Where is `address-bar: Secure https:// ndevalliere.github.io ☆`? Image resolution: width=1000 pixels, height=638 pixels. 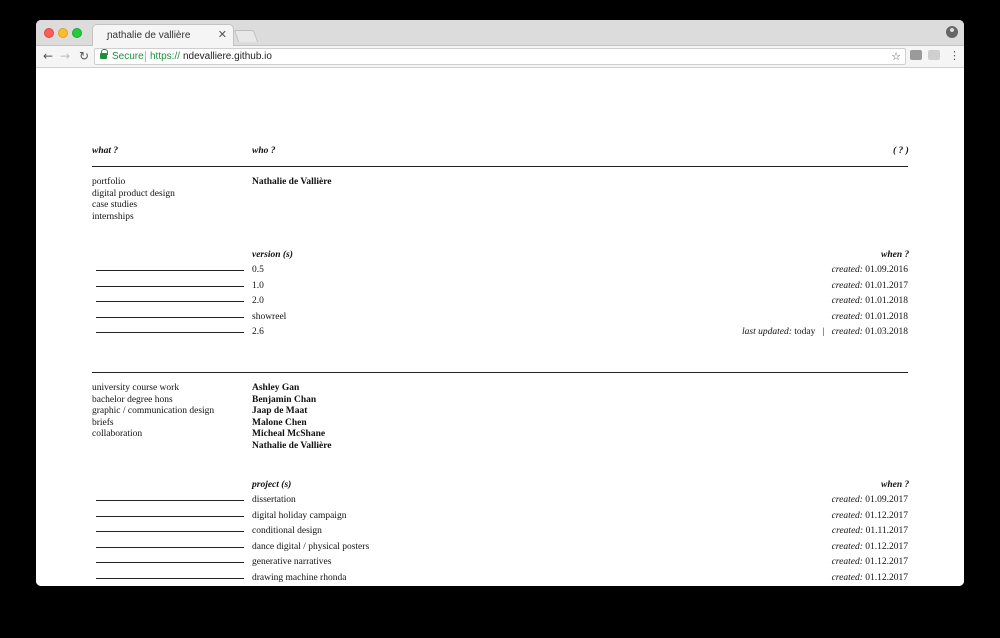
address-bar: Secure https:// ndevalliere.github.io ☆ is located at coordinates (500, 56).